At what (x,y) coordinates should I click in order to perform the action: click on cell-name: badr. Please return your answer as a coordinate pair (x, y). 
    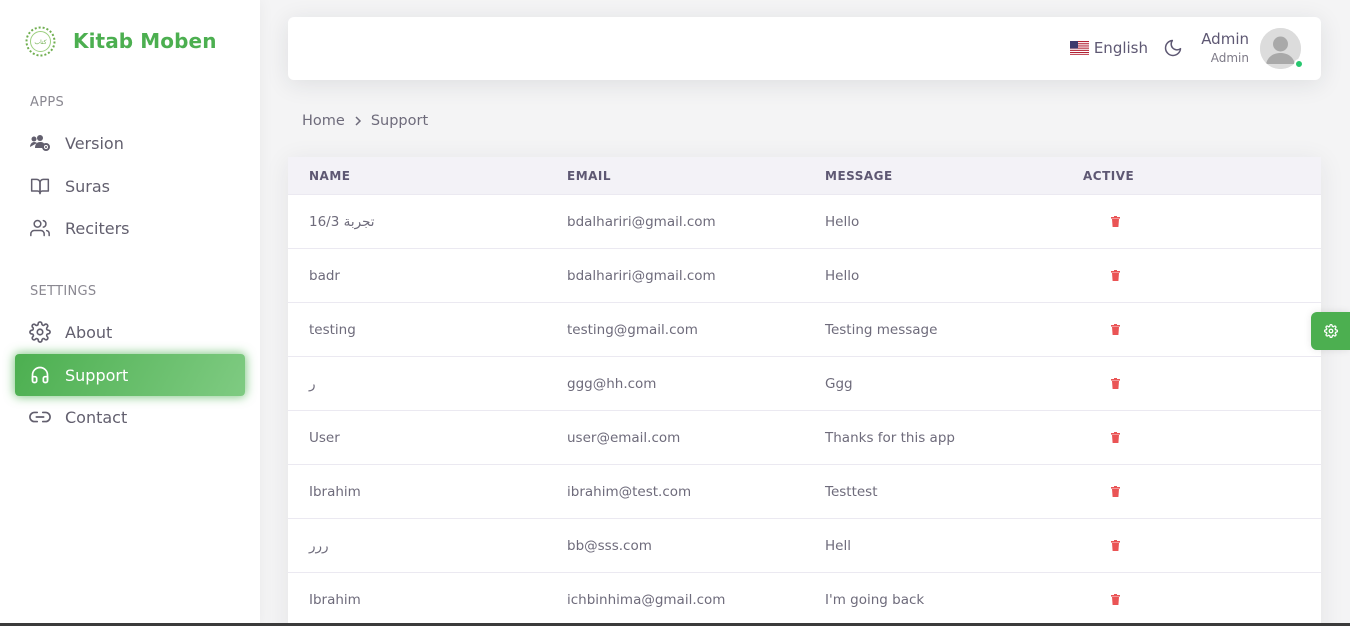
    Looking at the image, I should click on (324, 276).